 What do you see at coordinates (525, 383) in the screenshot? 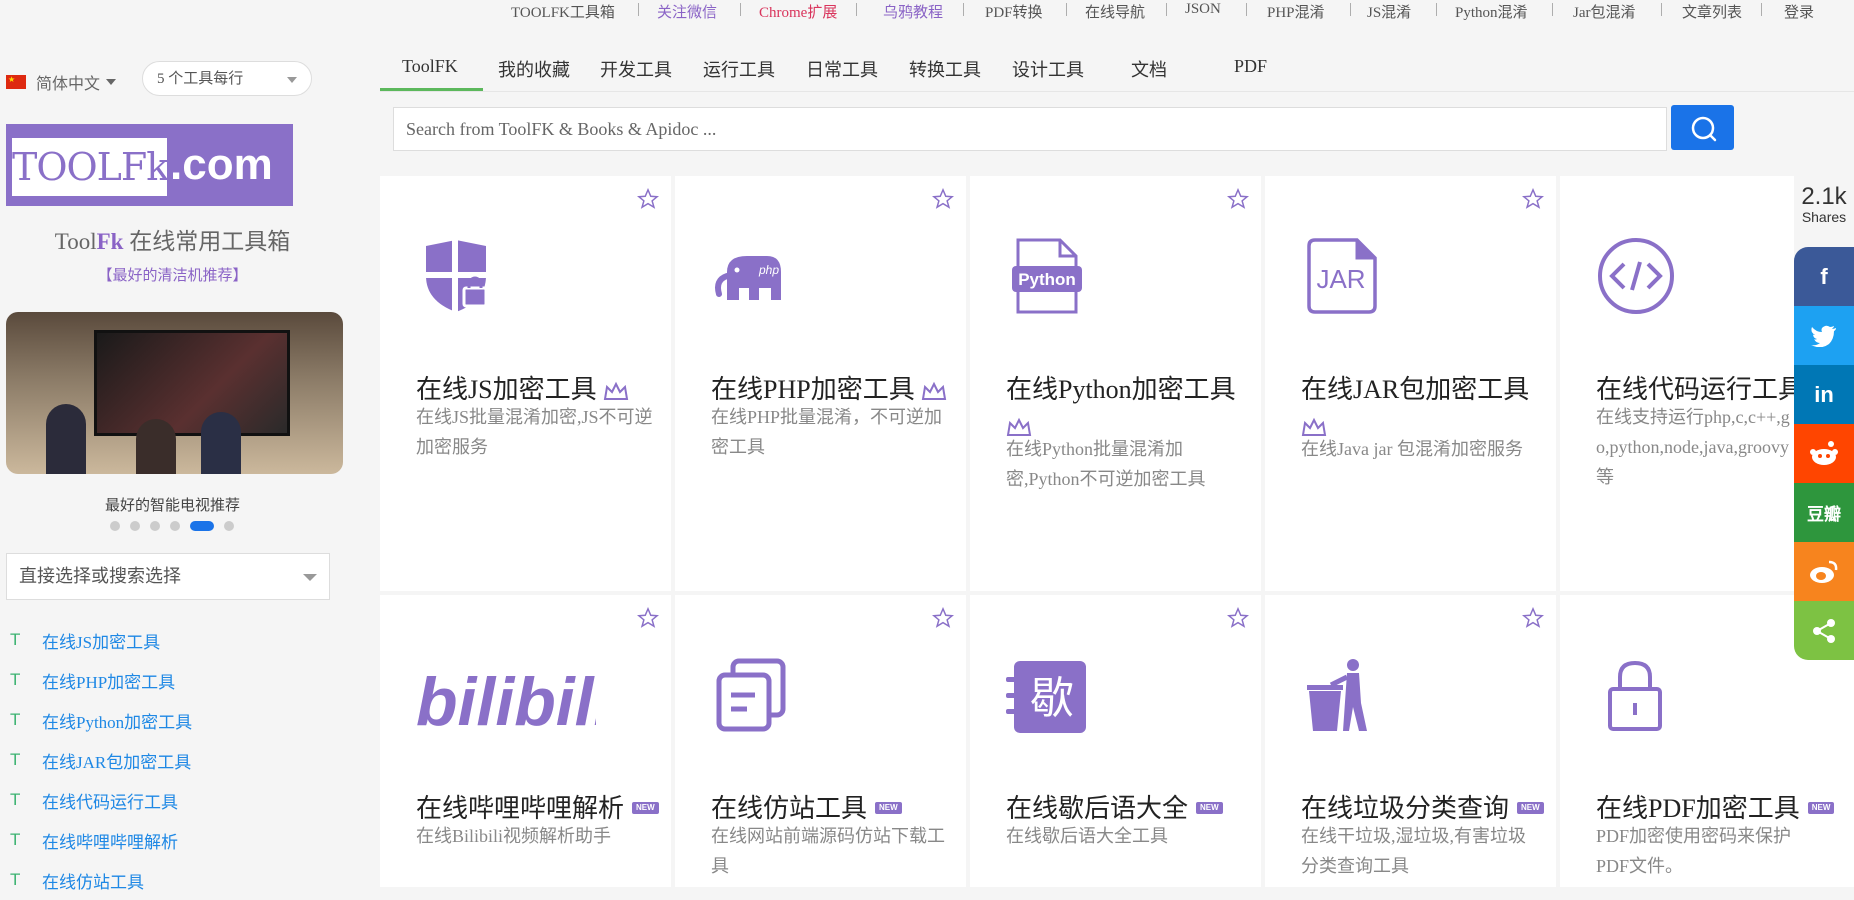
I see `tool-card-js-encrypt: 在线JS加密工具 在线JS批量混淆加密,JS不可逆加密服务` at bounding box center [525, 383].